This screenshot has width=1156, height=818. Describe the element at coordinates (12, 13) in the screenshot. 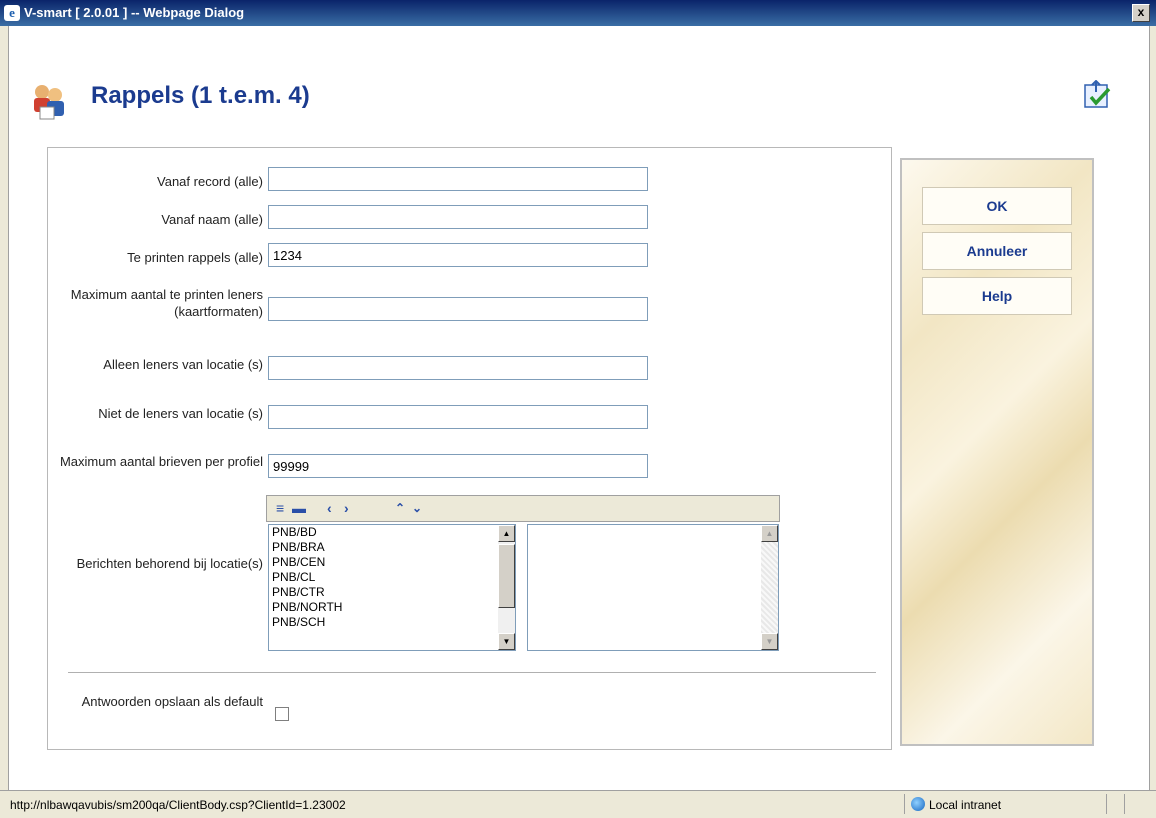

I see `ie-icon: e` at that location.